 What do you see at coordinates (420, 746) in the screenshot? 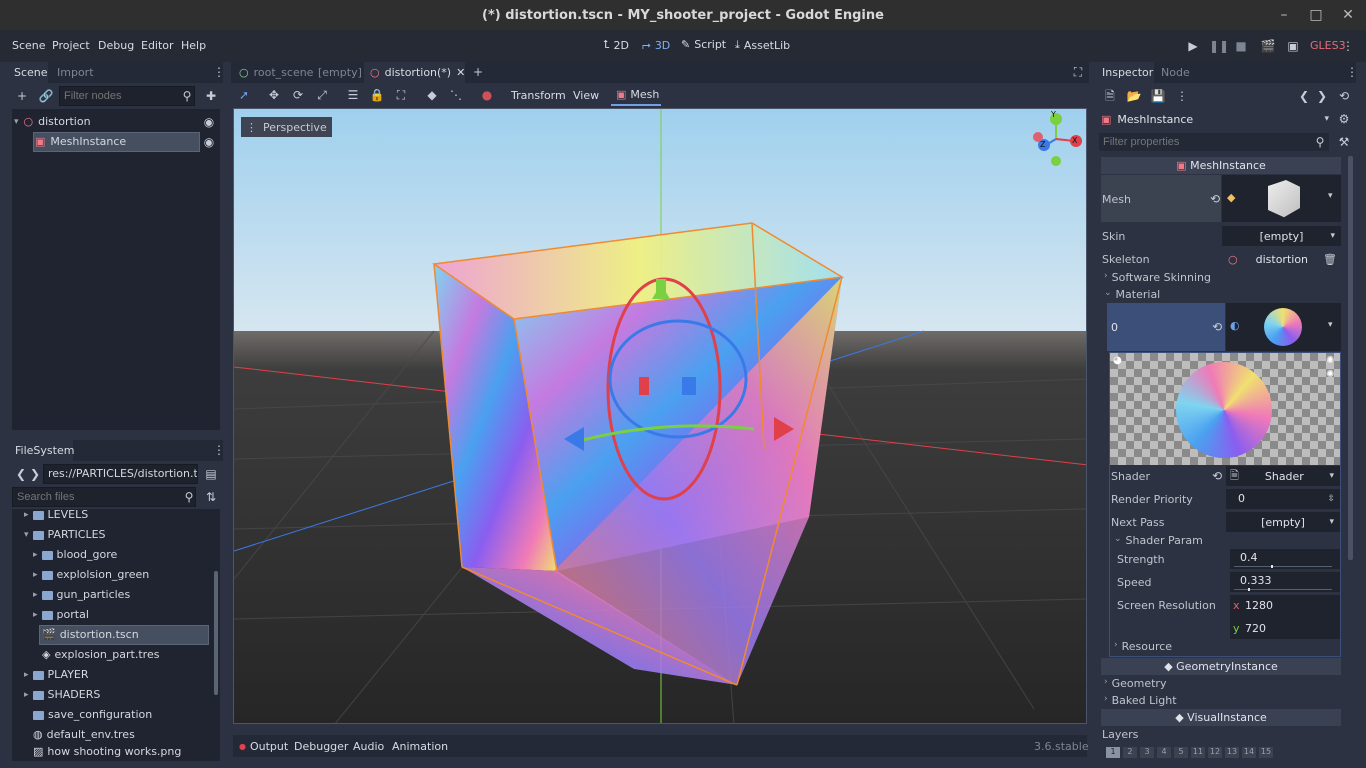
I see `animation-tab: Animation` at bounding box center [420, 746].